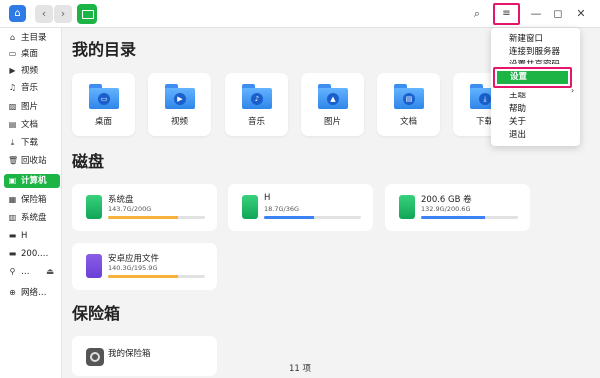 The image size is (600, 378). I want to click on disk-size: 132.9G/200.6G, so click(446, 209).